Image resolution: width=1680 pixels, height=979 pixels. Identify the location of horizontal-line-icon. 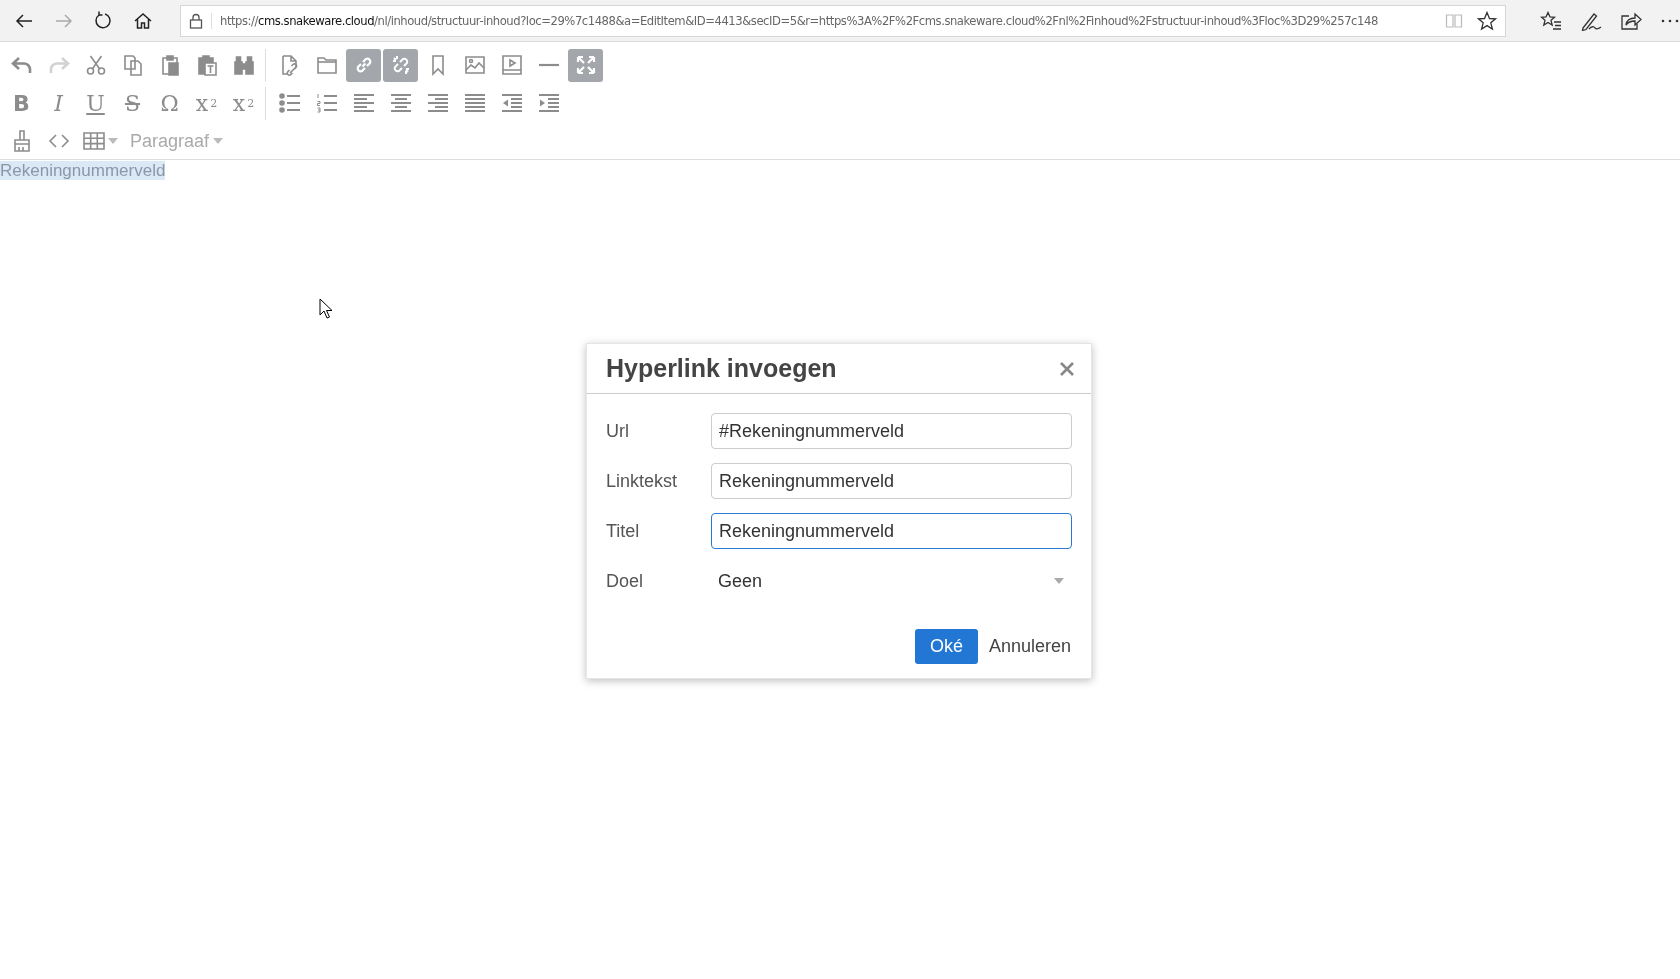
(548, 65).